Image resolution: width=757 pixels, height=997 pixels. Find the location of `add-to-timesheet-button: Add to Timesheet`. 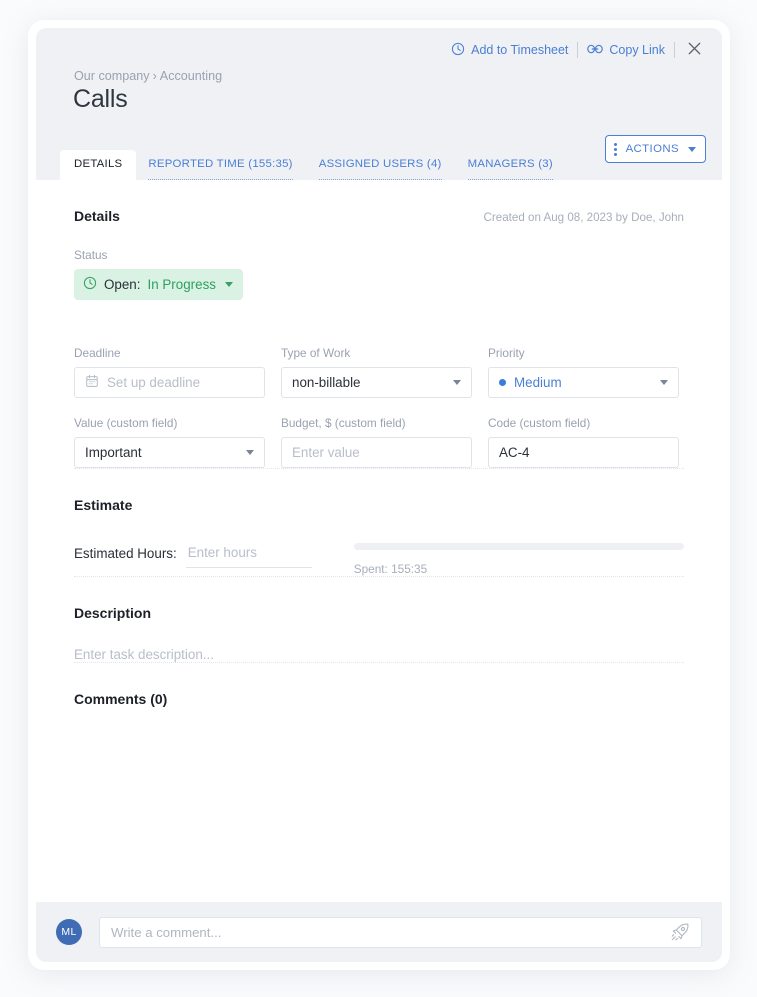

add-to-timesheet-button: Add to Timesheet is located at coordinates (509, 50).